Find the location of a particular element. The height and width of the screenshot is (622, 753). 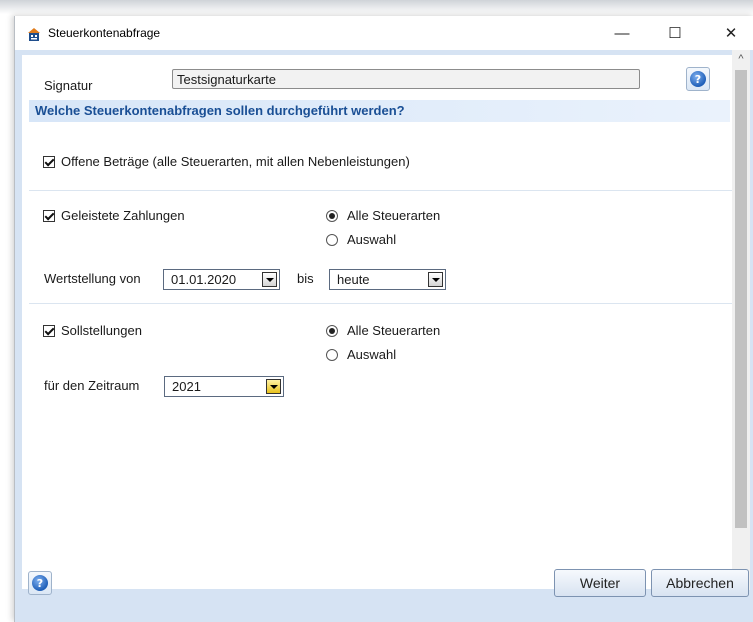

minimize-icon: — is located at coordinates (622, 33).